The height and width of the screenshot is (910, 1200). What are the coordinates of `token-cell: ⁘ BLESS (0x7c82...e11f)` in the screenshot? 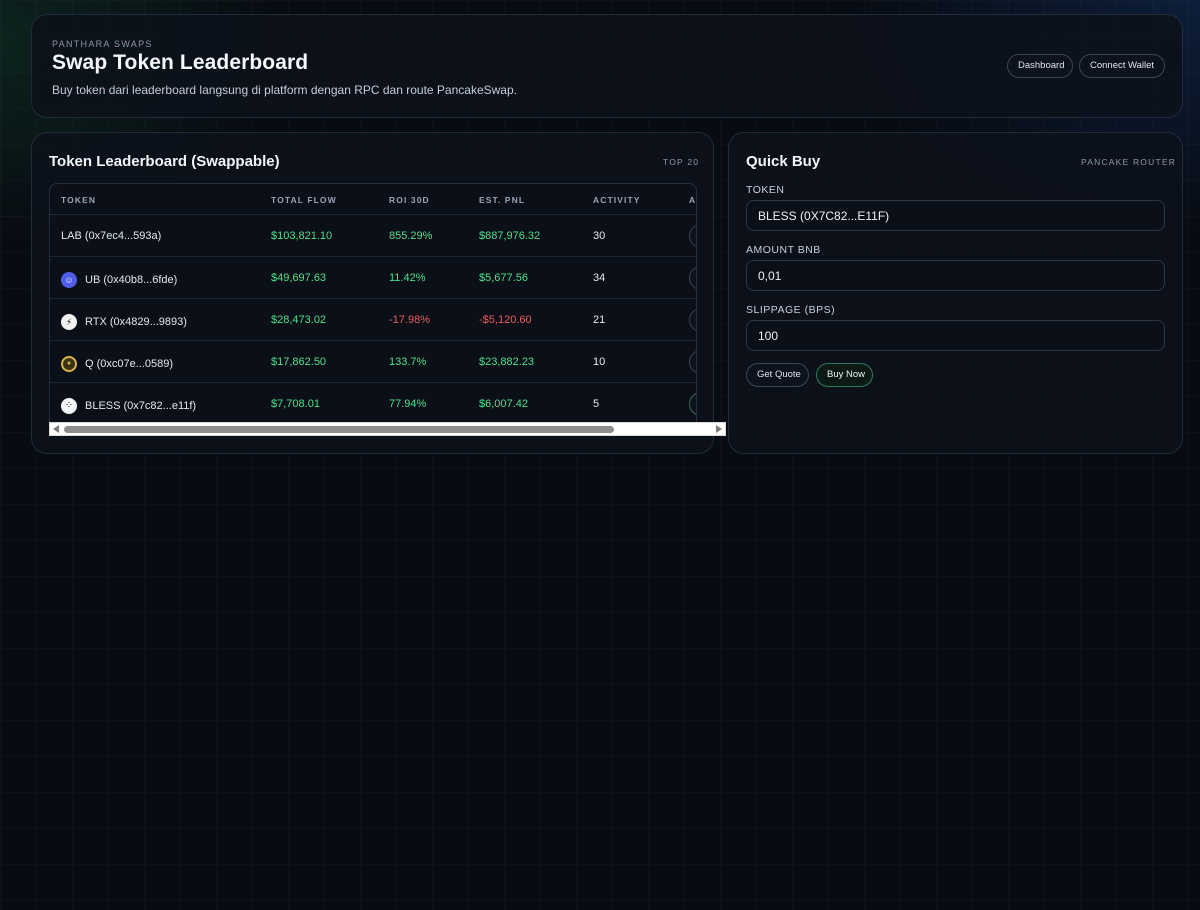 It's located at (128, 406).